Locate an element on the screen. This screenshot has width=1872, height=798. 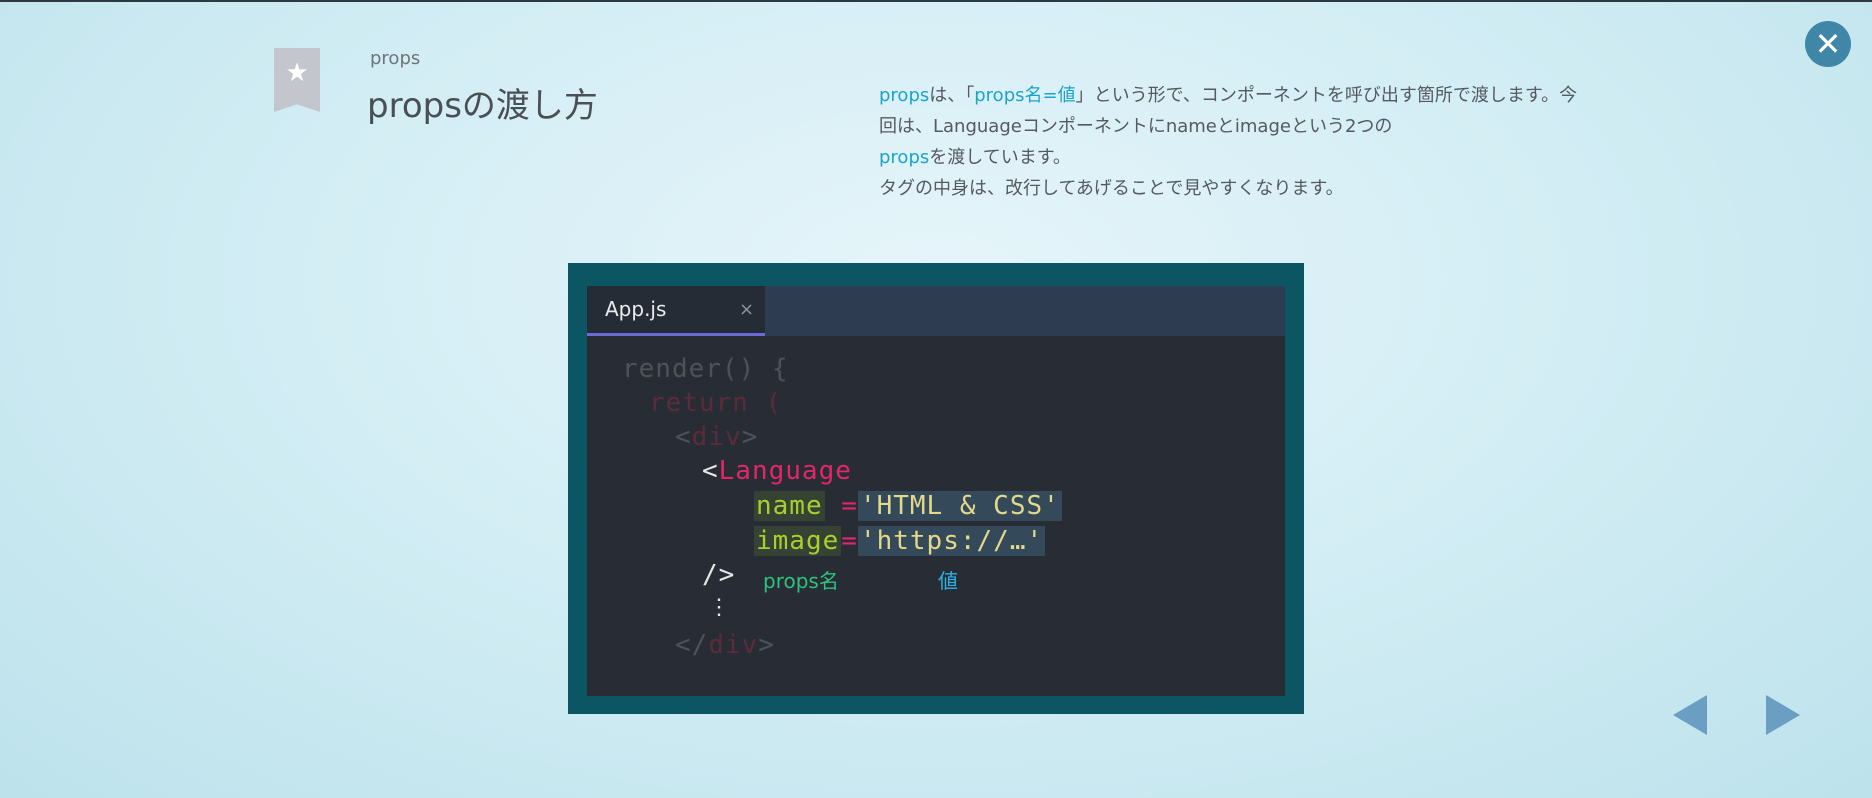
highlight-props-name-value: props名=値 is located at coordinates (1025, 95).